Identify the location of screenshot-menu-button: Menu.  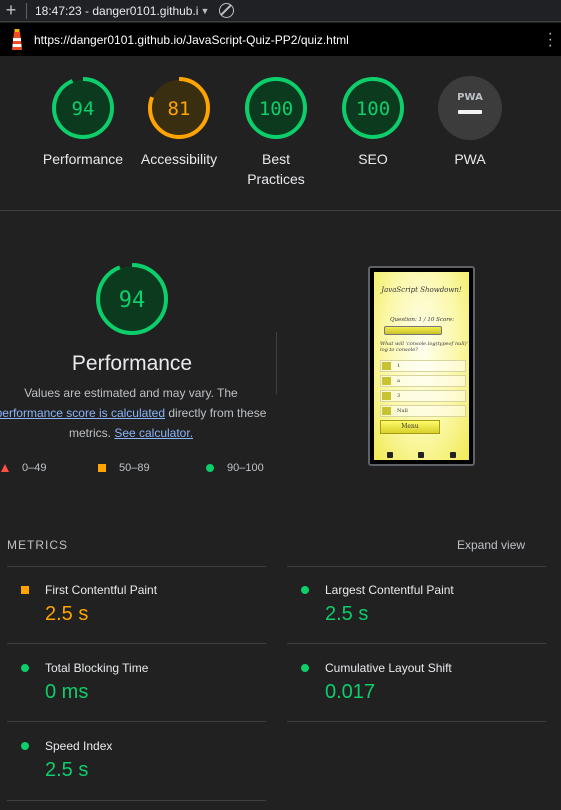
(410, 427).